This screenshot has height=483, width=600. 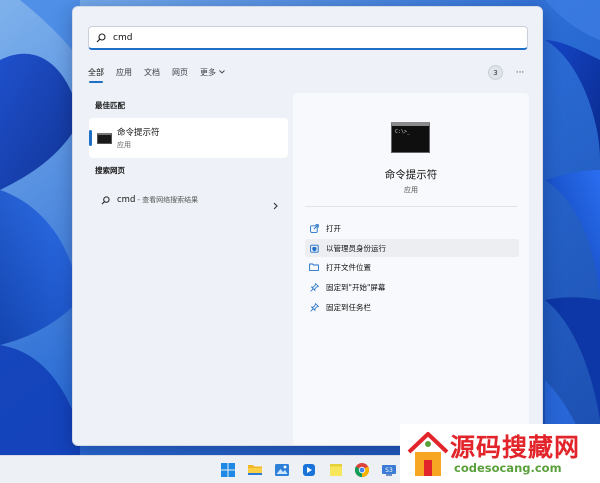 What do you see at coordinates (314, 228) in the screenshot?
I see `open-external-icon` at bounding box center [314, 228].